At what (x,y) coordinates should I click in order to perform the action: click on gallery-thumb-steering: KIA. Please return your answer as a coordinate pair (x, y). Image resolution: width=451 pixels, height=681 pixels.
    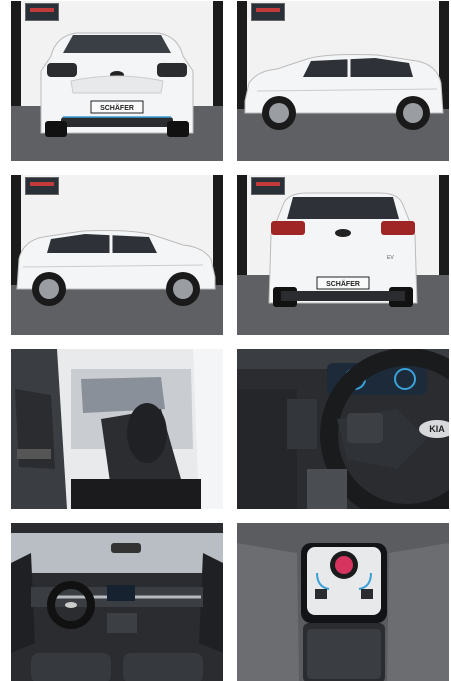
    Looking at the image, I should click on (343, 429).